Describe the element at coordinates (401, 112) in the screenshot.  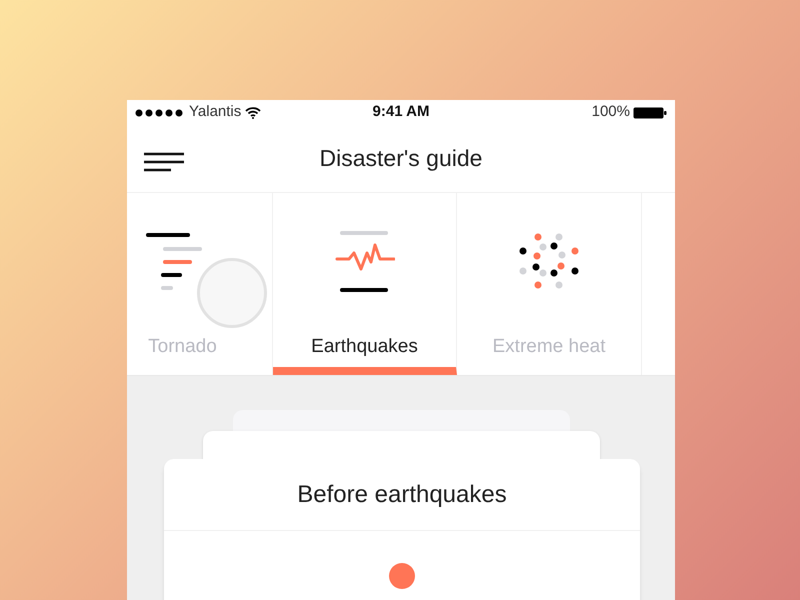
I see `status-time: 9:41 AM` at that location.